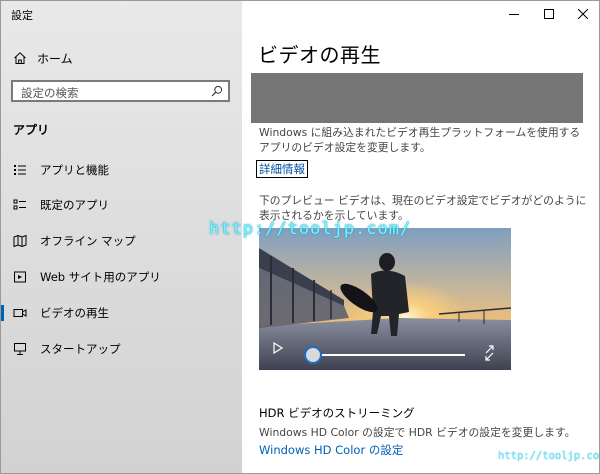 Image resolution: width=600 pixels, height=474 pixels. I want to click on seek-thumb, so click(313, 355).